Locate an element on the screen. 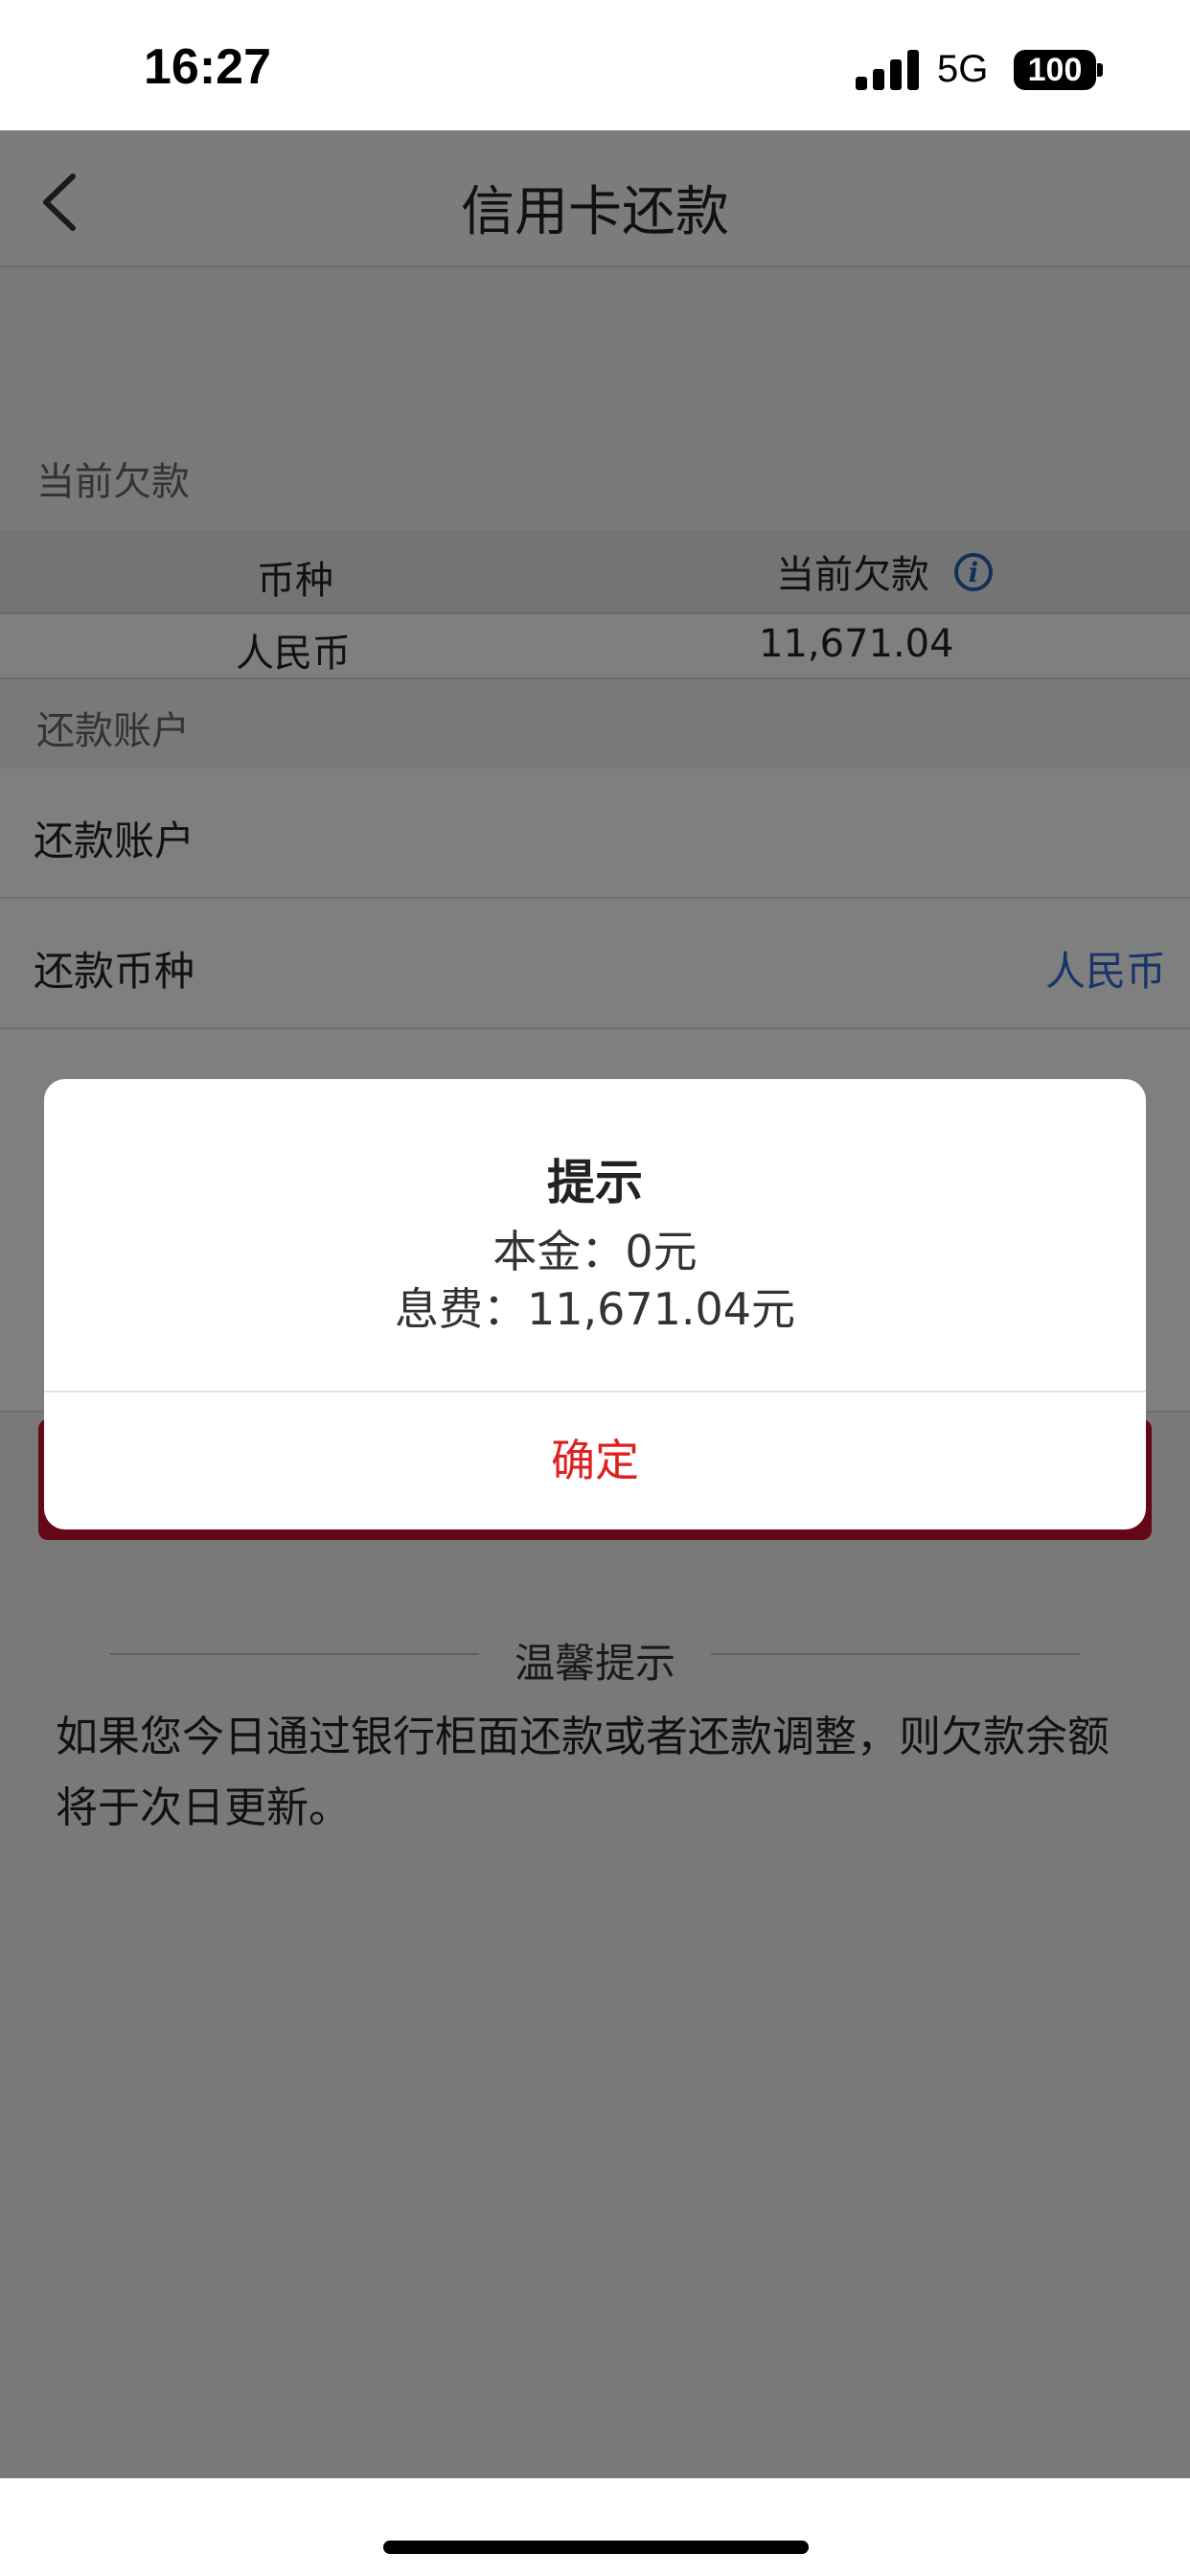 The image size is (1190, 2576). status-bar: 16:27 5G 100 is located at coordinates (595, 65).